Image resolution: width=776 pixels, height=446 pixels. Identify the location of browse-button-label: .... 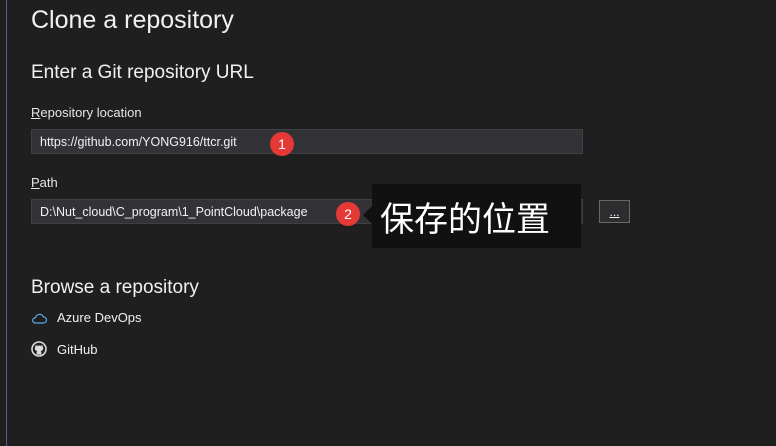
(614, 211).